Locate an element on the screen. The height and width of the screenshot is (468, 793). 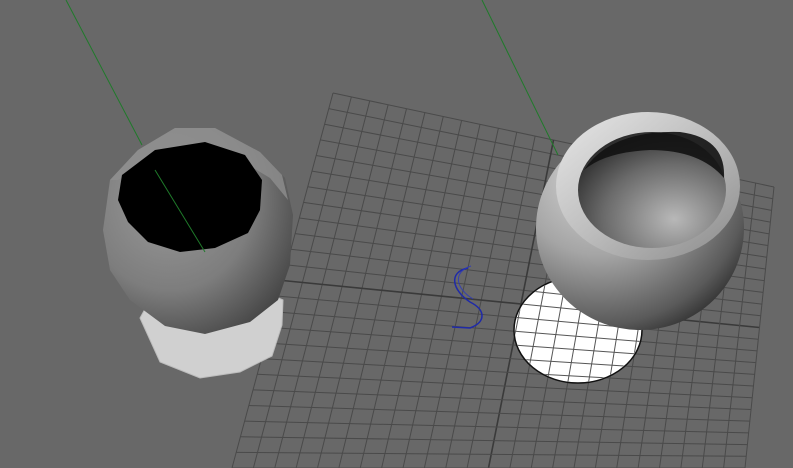
pivot-line-left is located at coordinates (104, 73).